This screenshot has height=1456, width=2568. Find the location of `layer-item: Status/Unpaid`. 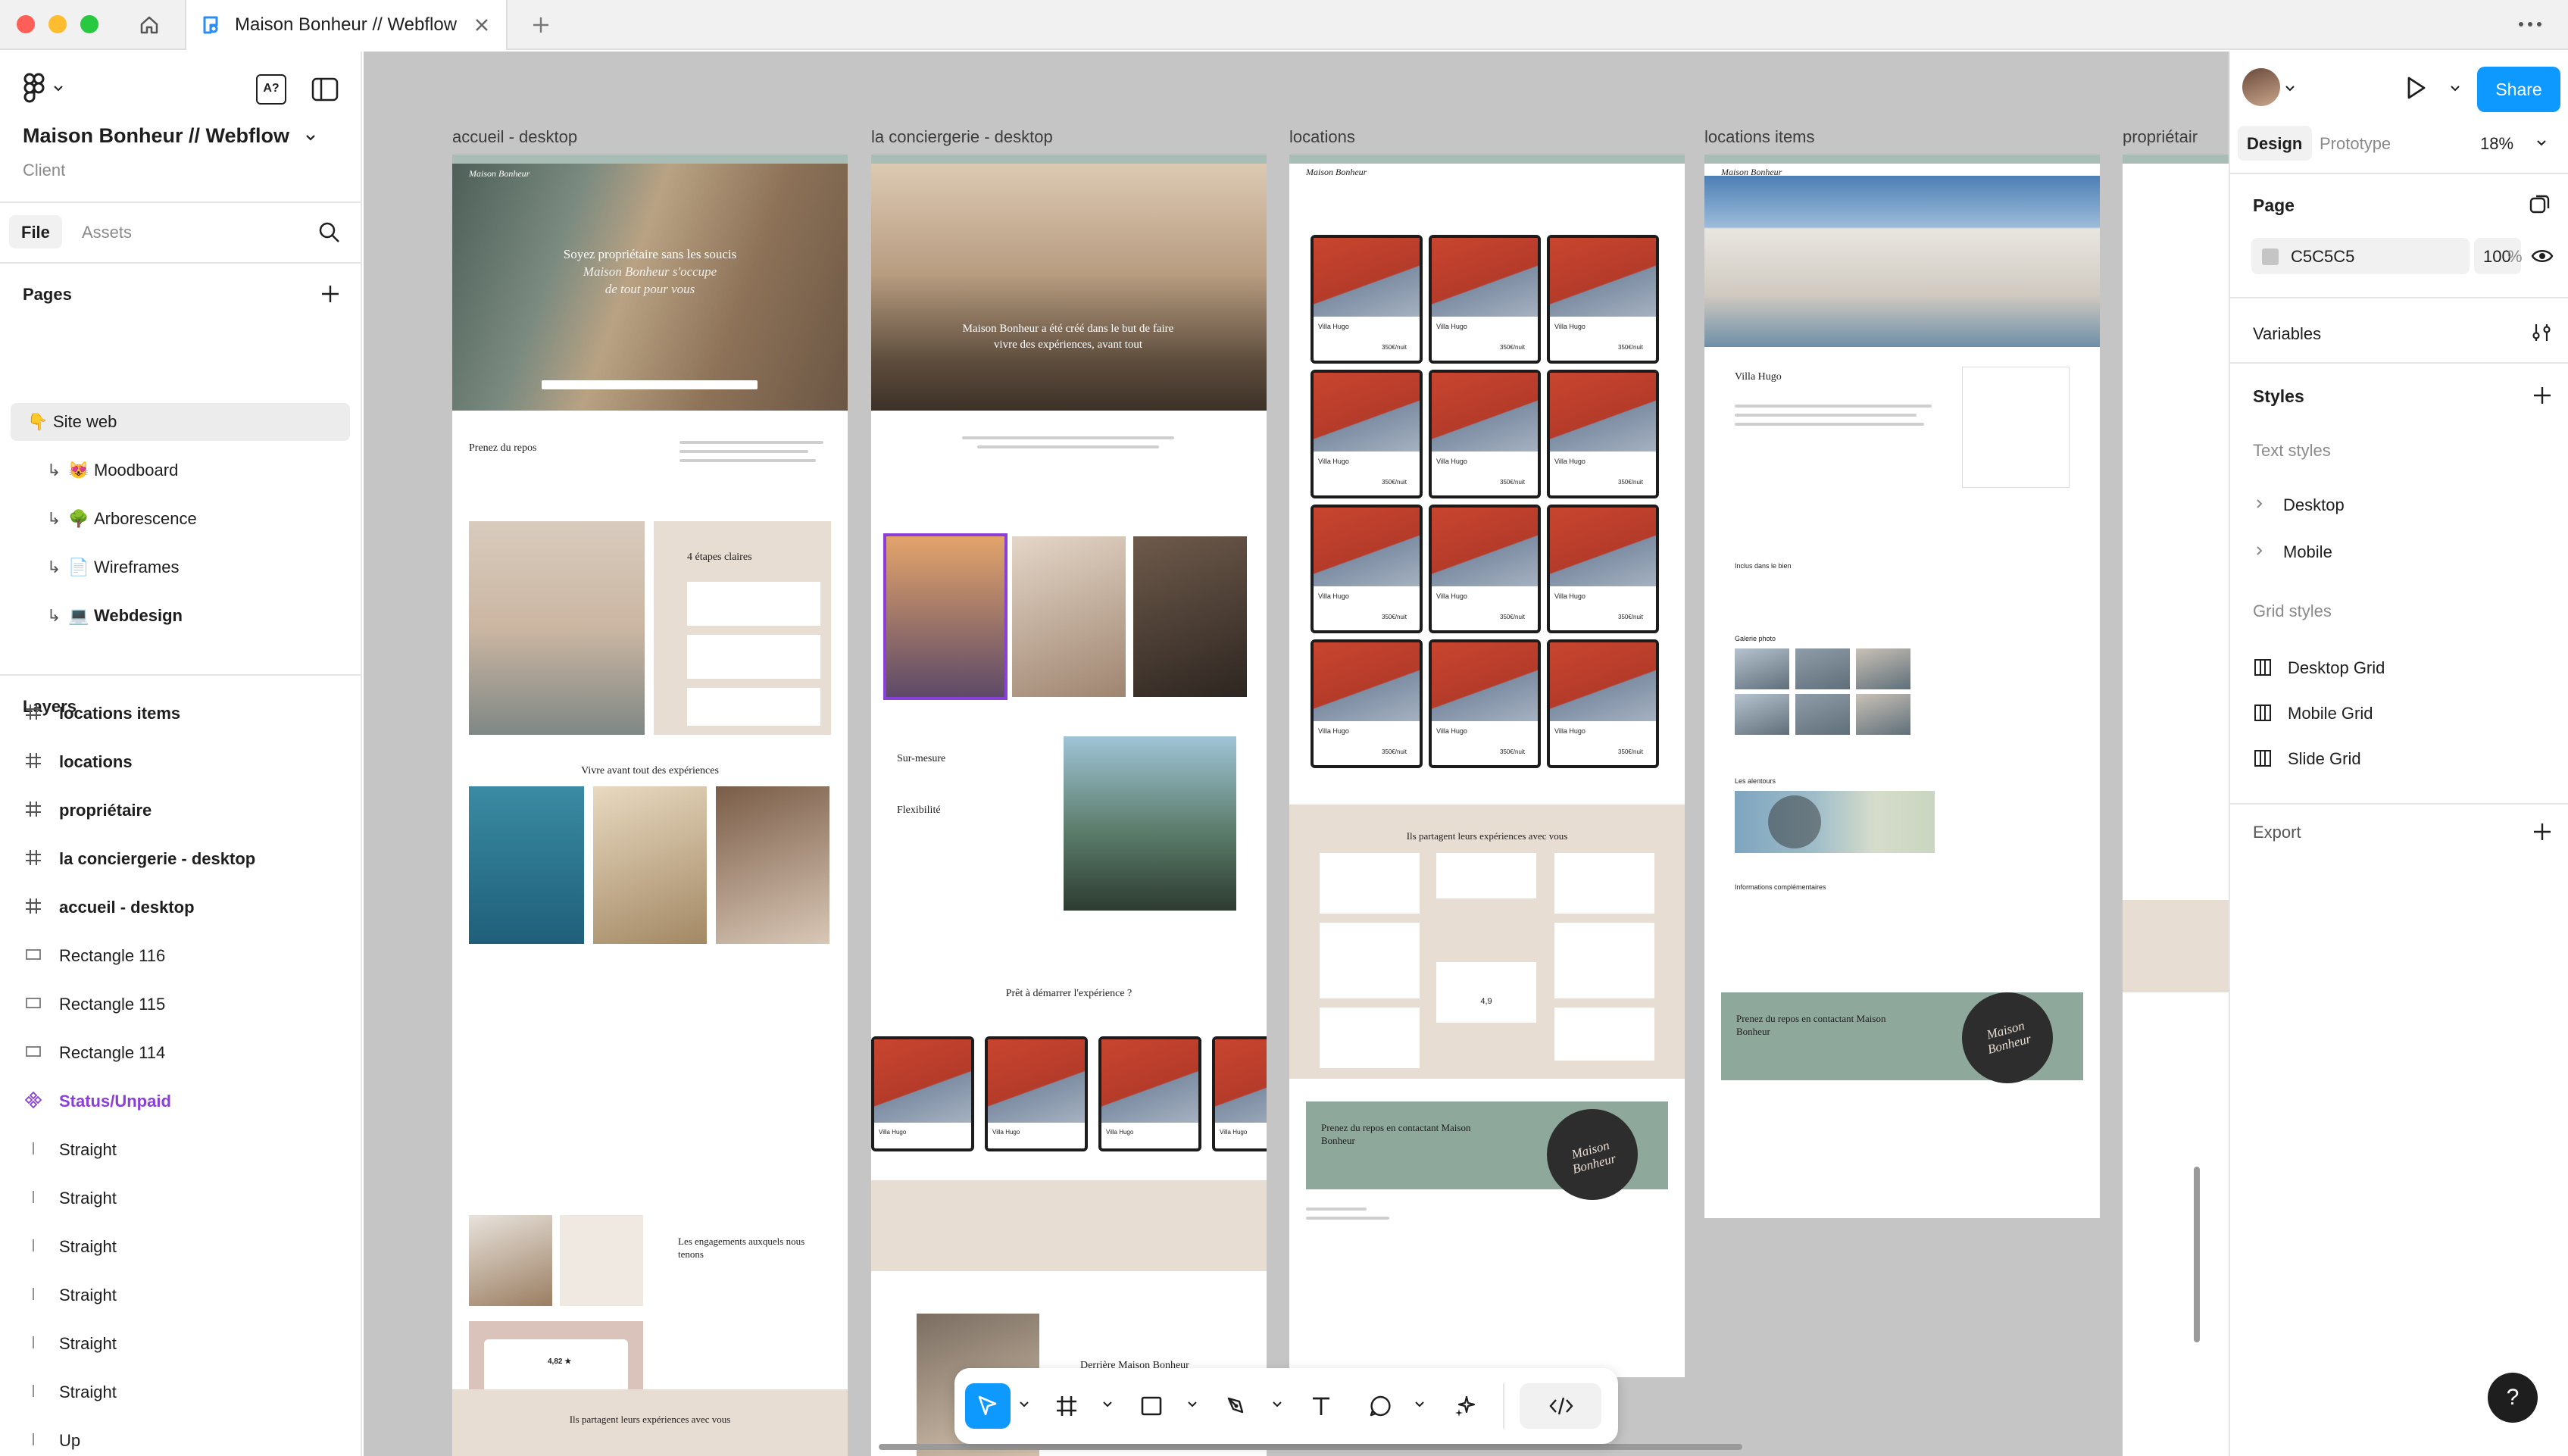

layer-item: Status/Unpaid is located at coordinates (180, 1101).